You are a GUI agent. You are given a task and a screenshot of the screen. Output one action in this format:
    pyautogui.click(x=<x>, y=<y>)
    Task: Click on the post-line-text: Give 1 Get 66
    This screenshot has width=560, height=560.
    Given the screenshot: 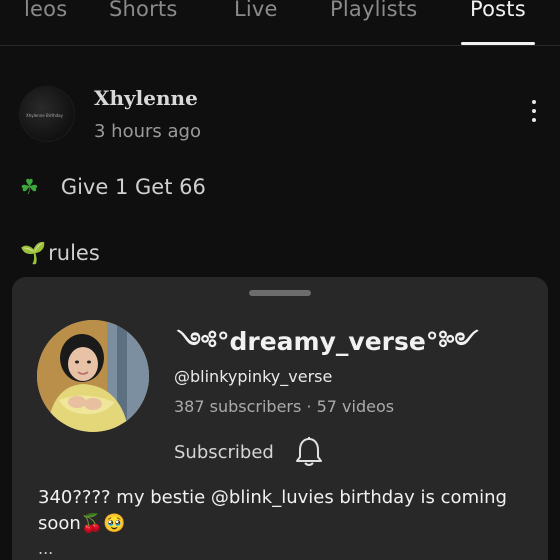 What is the action you would take?
    pyautogui.click(x=133, y=187)
    